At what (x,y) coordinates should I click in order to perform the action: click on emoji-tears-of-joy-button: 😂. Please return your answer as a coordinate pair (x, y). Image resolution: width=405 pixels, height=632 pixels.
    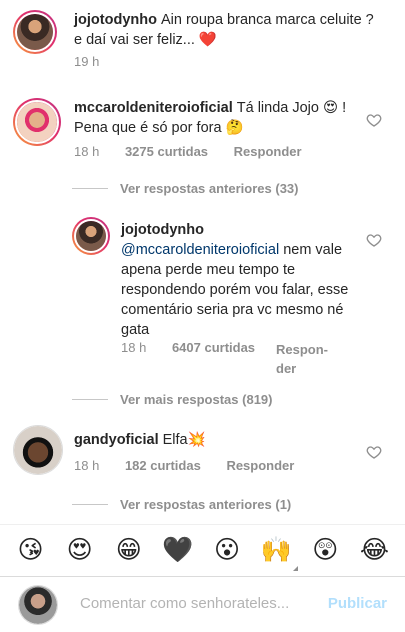
    Looking at the image, I should click on (374, 550).